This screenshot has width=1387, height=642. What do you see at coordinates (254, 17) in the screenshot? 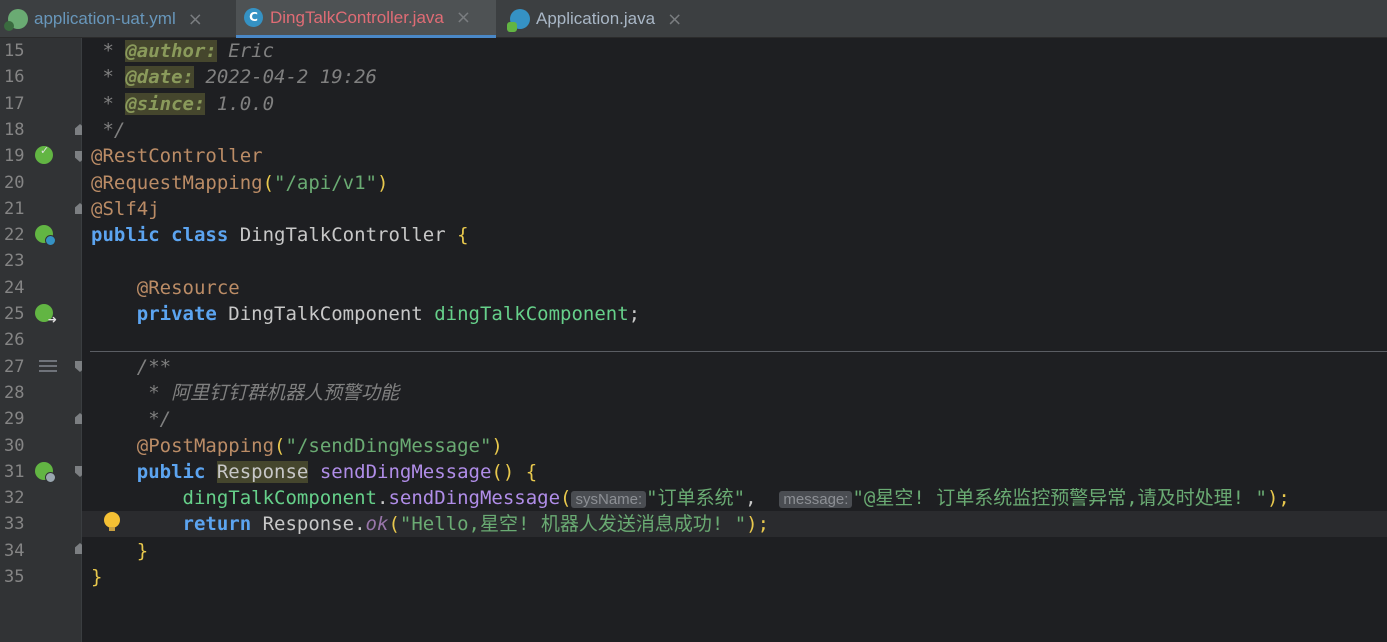
I see `java-class-icon: C` at bounding box center [254, 17].